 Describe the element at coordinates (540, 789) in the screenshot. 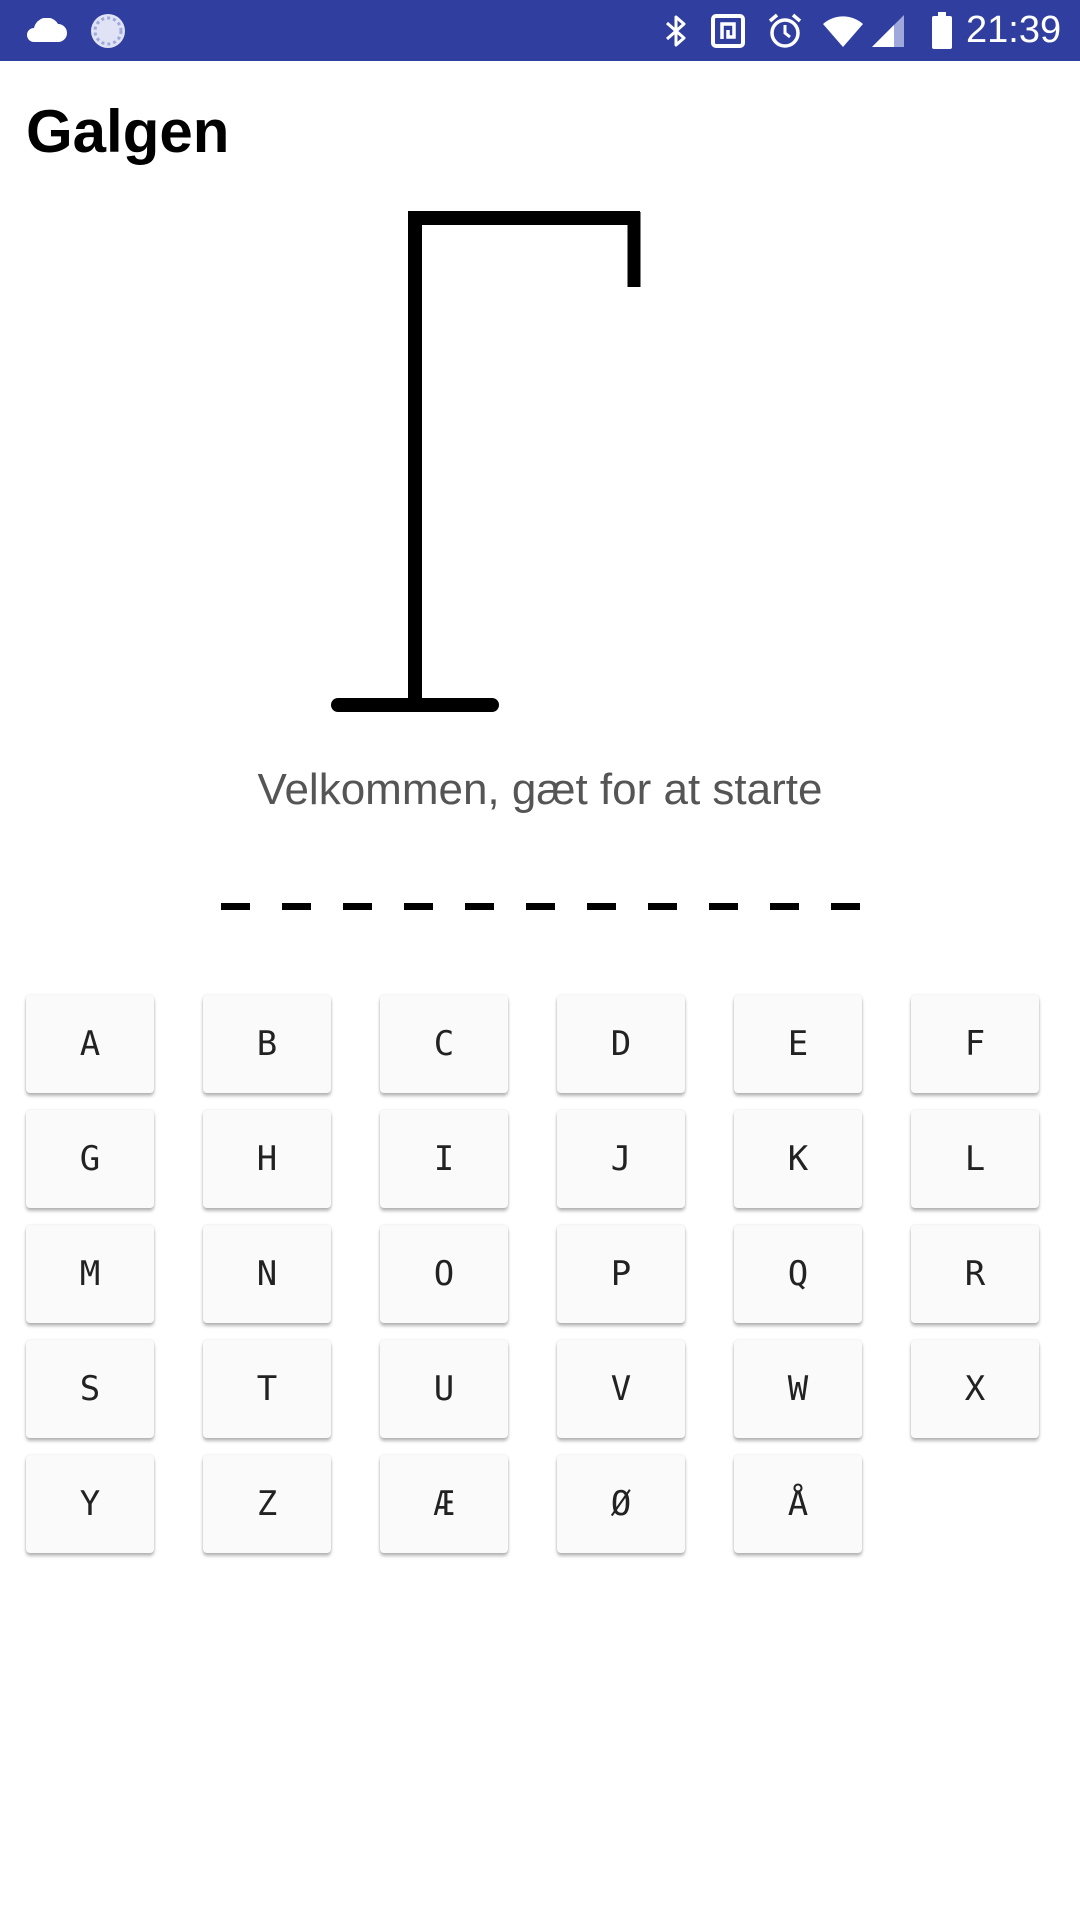

I see `game-message: Velkommen, gæt for at starte` at that location.